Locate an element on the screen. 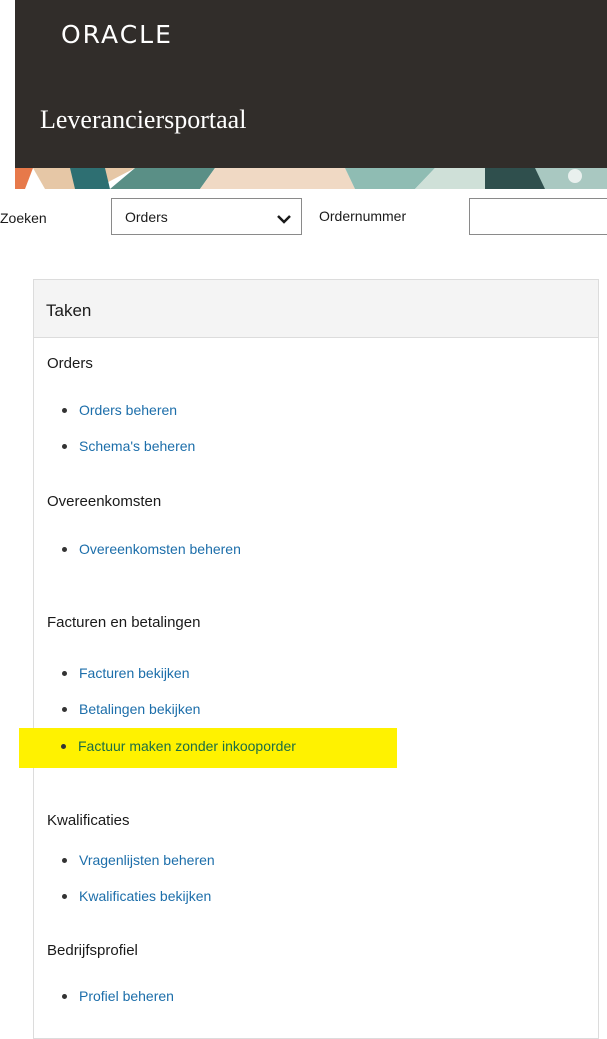  task-link-orders-beheren: Orders beheren is located at coordinates (119, 413).